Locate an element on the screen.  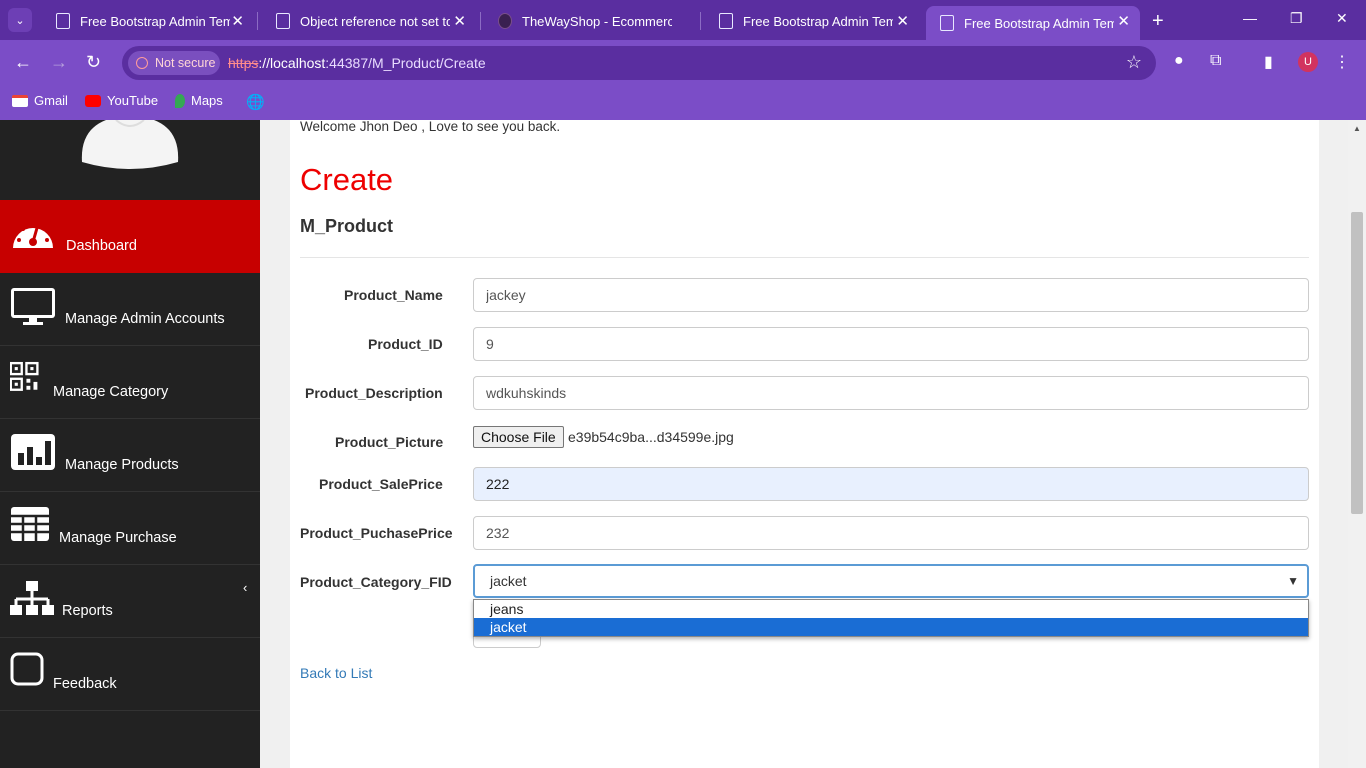
chevron-down-icon: ▼ is located at coordinates (1293, 581).